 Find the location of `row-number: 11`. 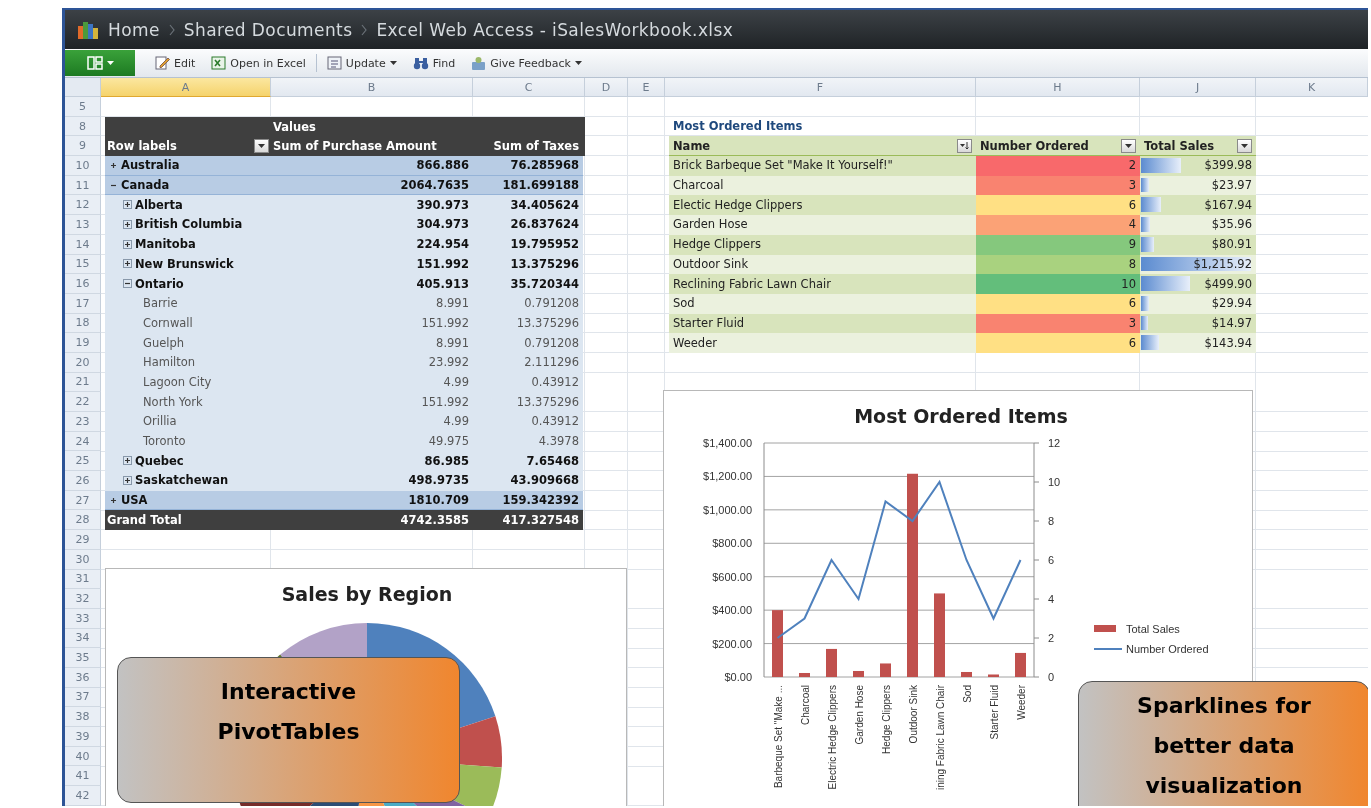

row-number: 11 is located at coordinates (83, 185).